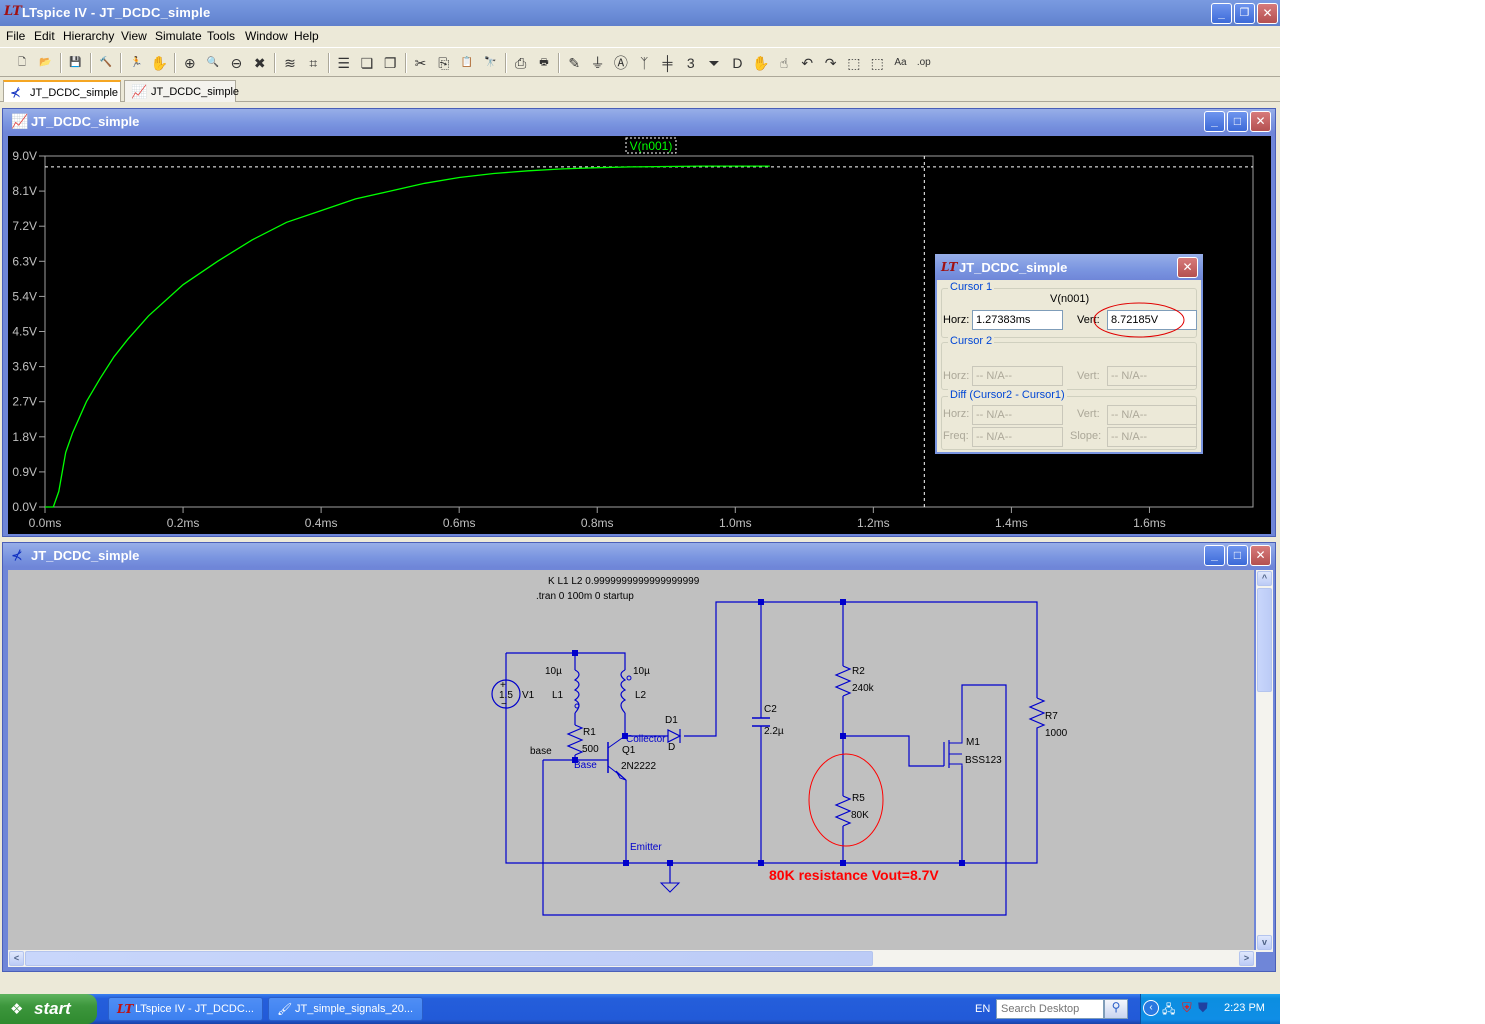  I want to click on menu-edit: Edit, so click(44, 36).